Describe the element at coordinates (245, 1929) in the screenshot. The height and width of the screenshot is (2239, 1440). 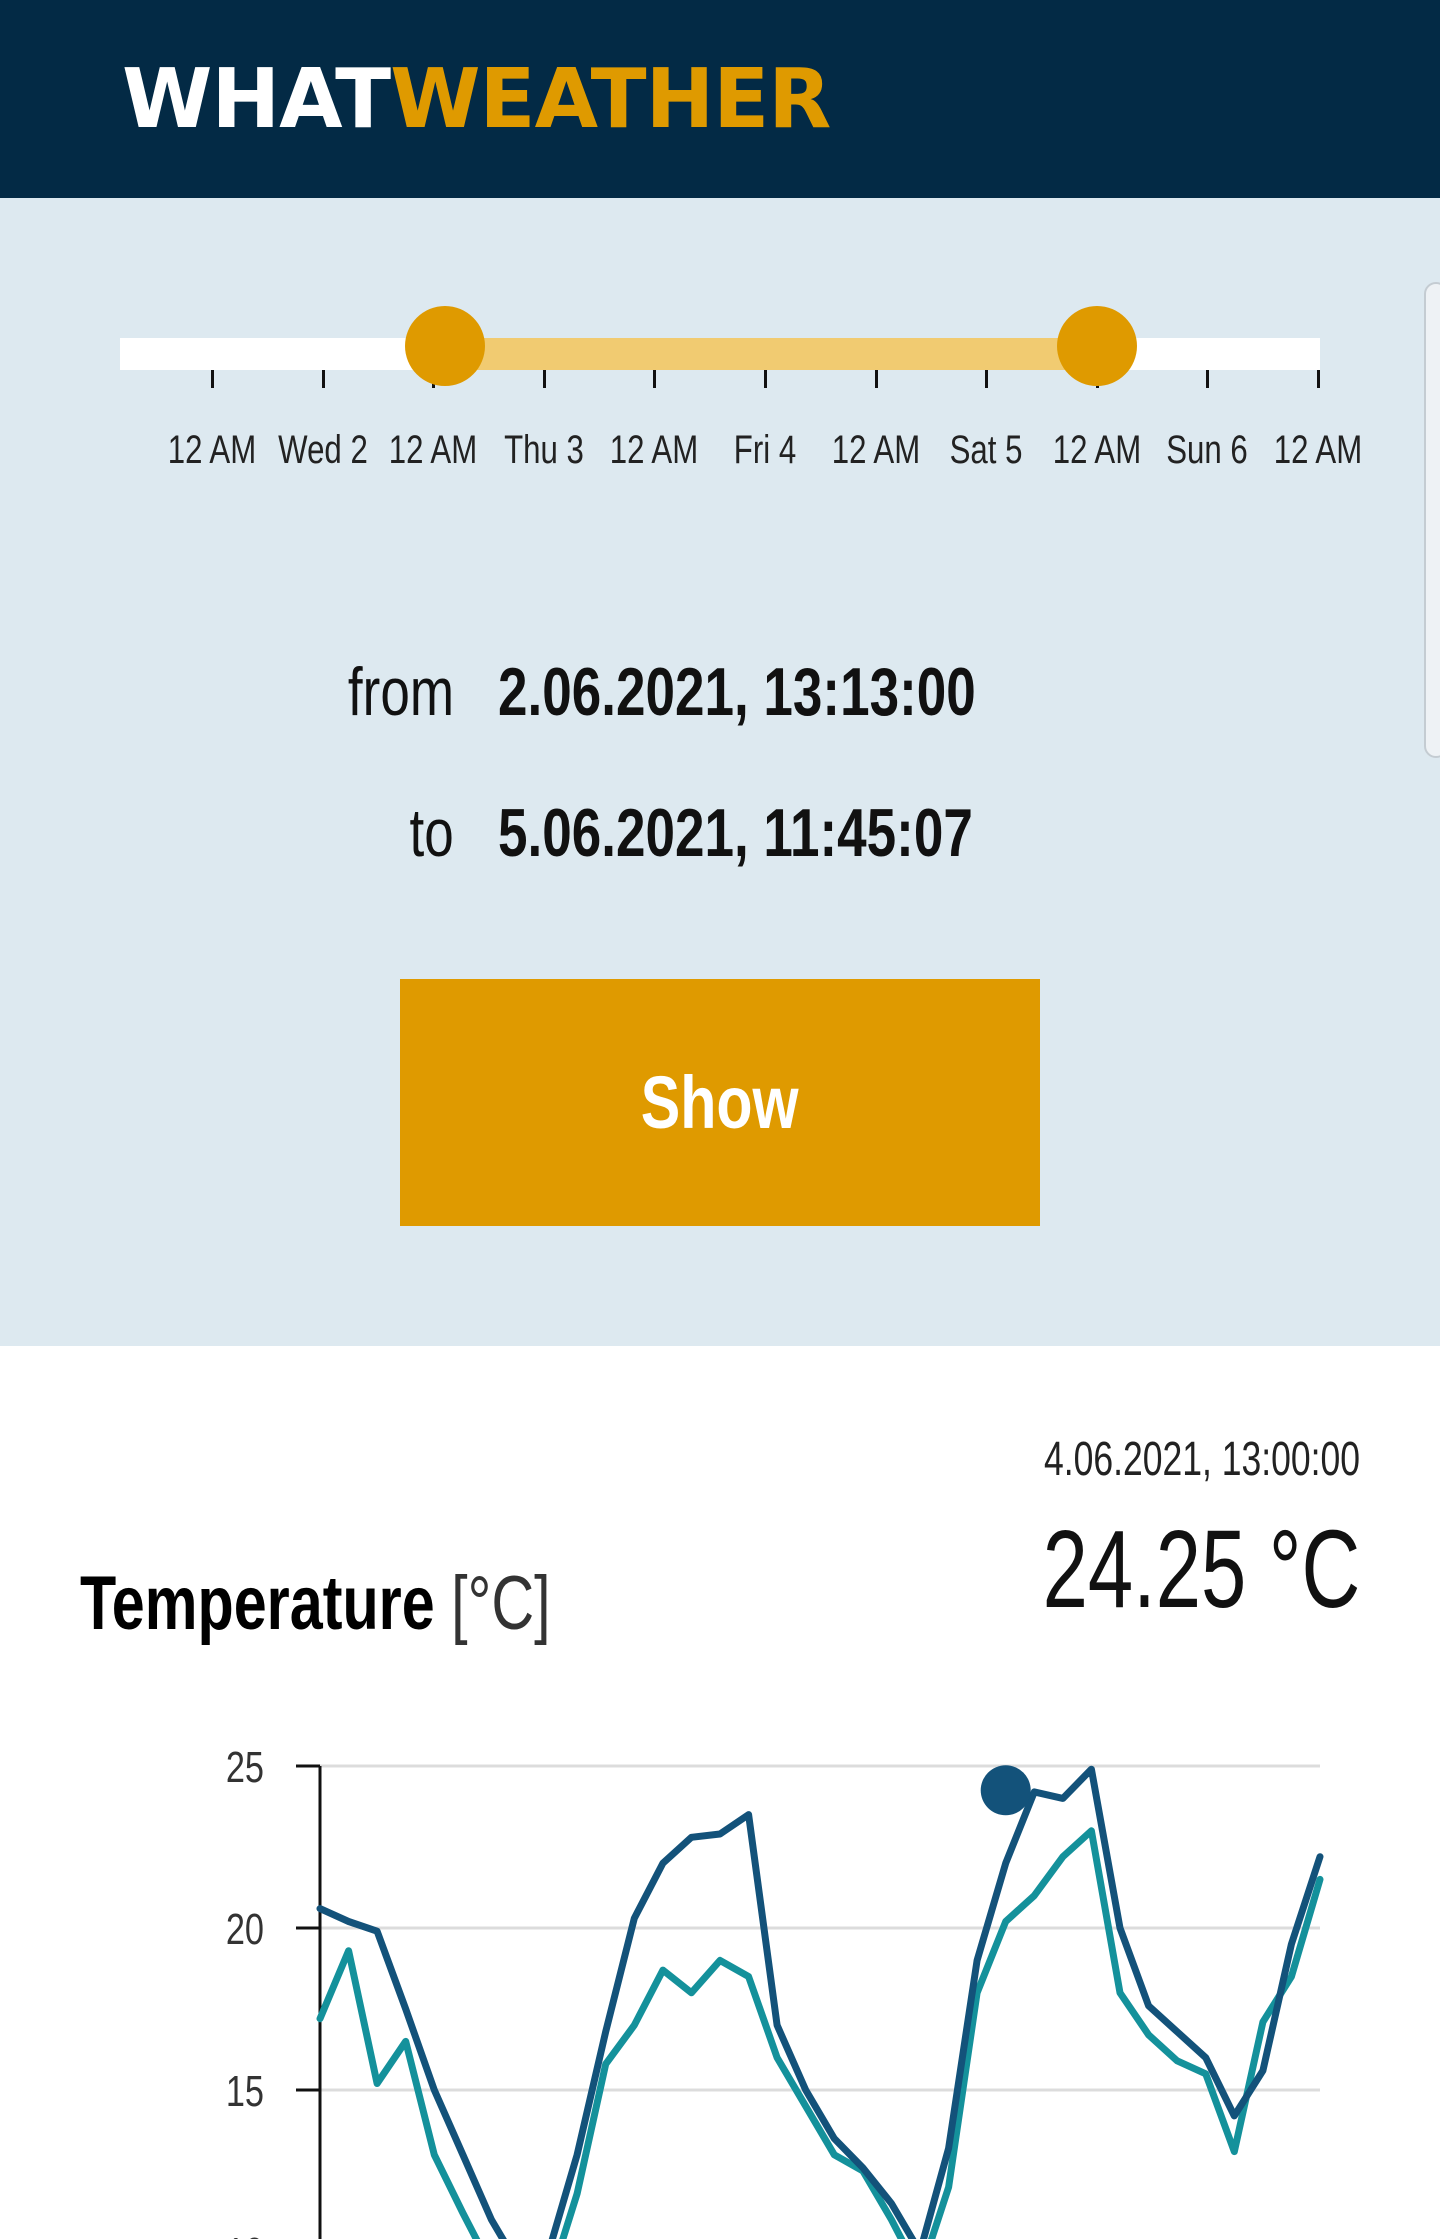
I see `y-tick-label: 20` at that location.